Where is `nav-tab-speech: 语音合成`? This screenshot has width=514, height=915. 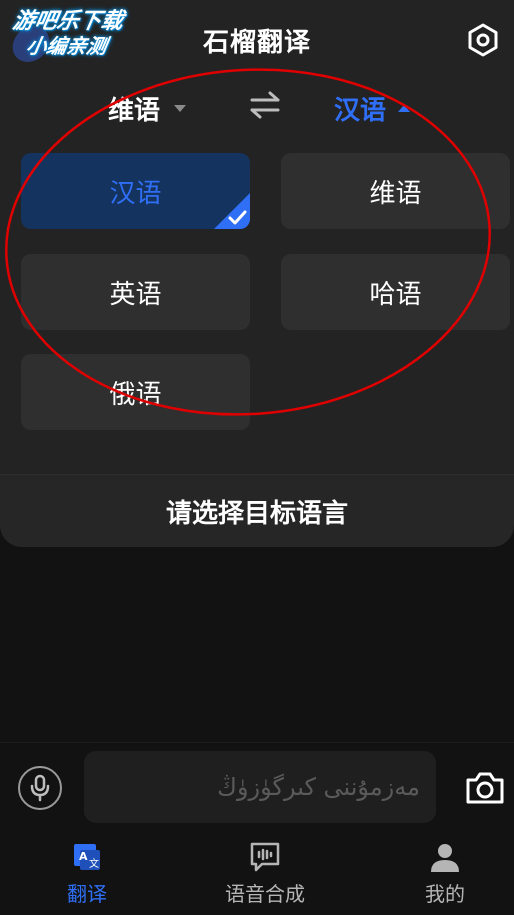
nav-tab-speech: 语音合成 is located at coordinates (265, 873).